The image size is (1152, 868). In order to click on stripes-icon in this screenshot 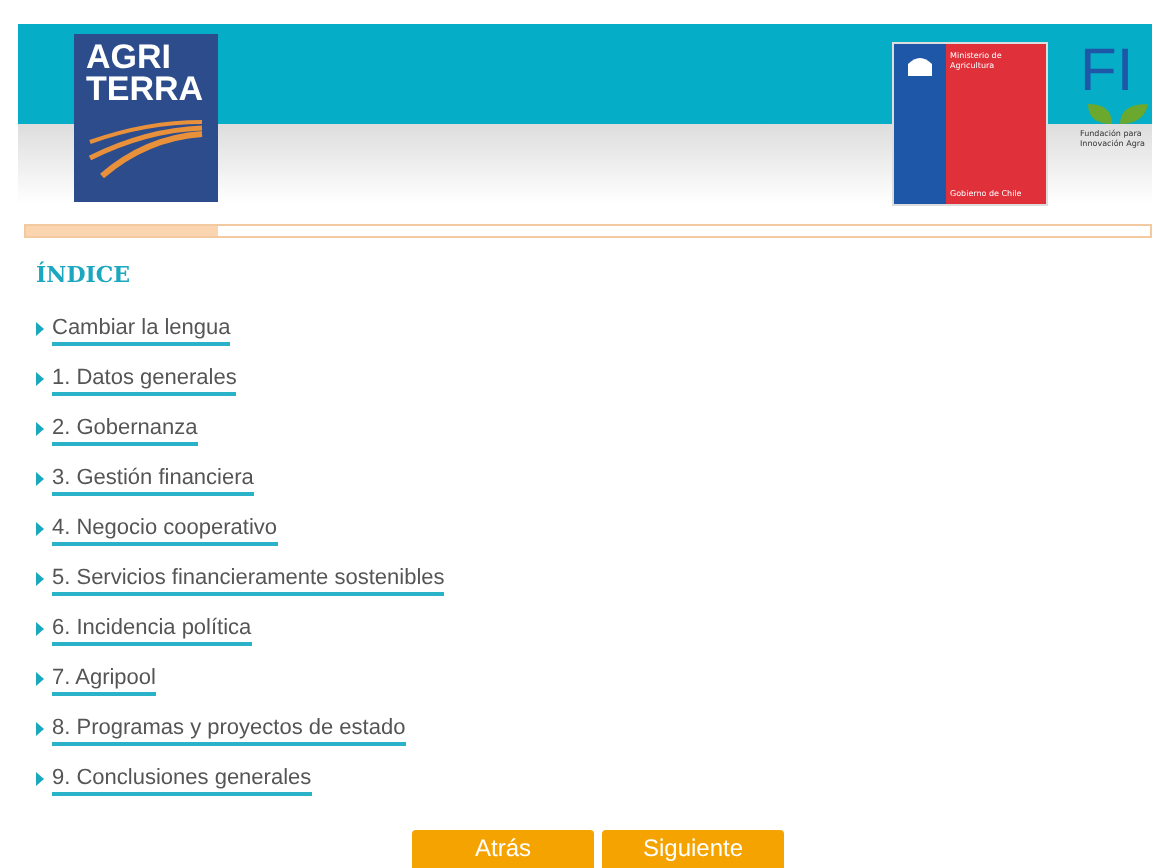, I will do `click(146, 148)`.